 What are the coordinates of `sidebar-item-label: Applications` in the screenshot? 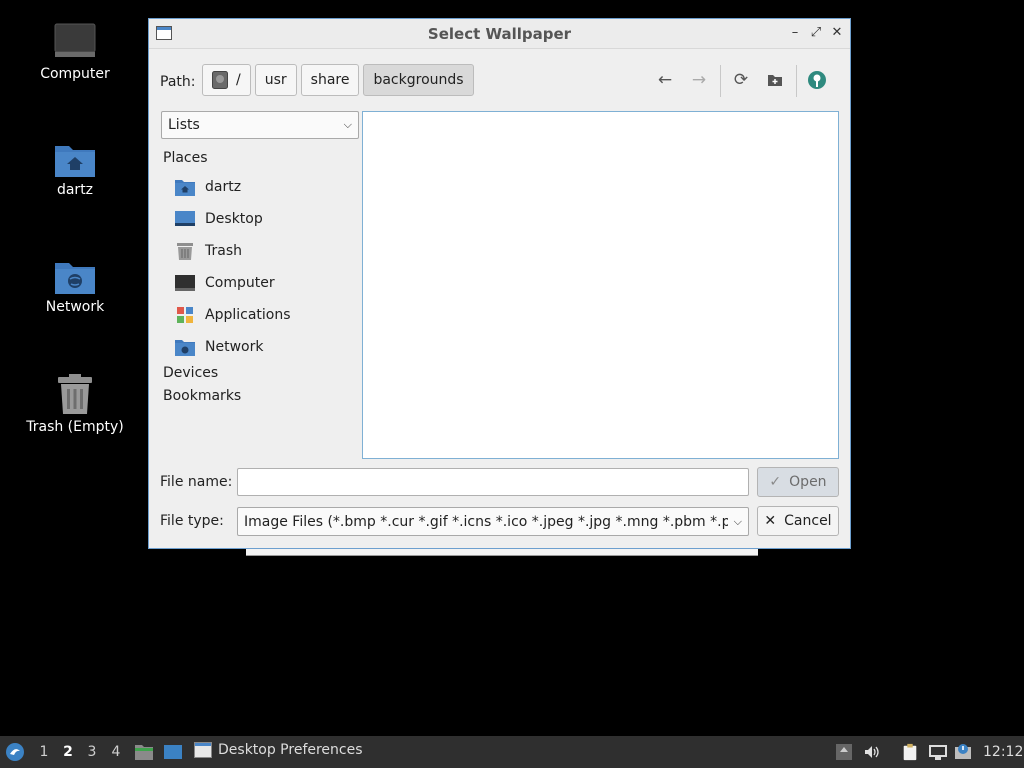 It's located at (248, 315).